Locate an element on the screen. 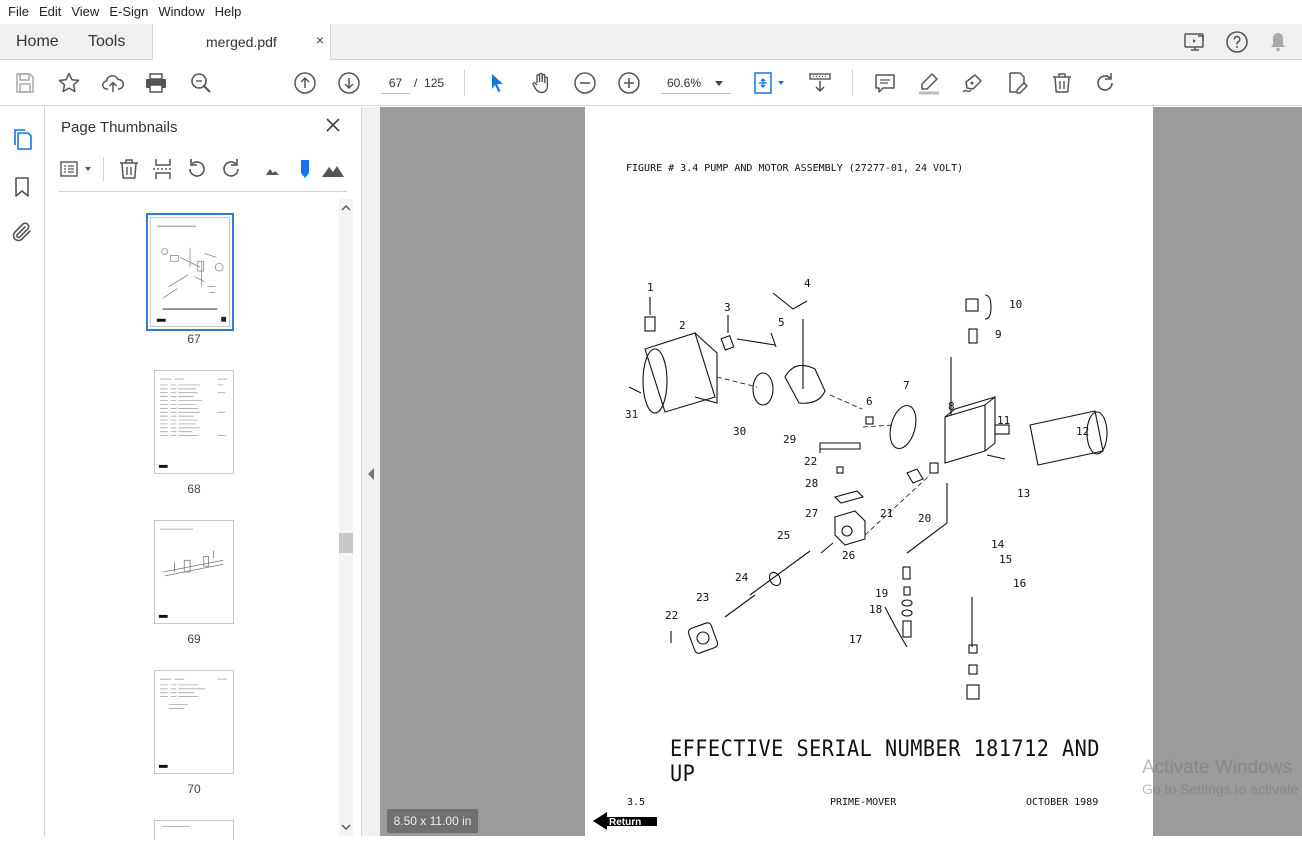  menu-help: Help is located at coordinates (228, 12).